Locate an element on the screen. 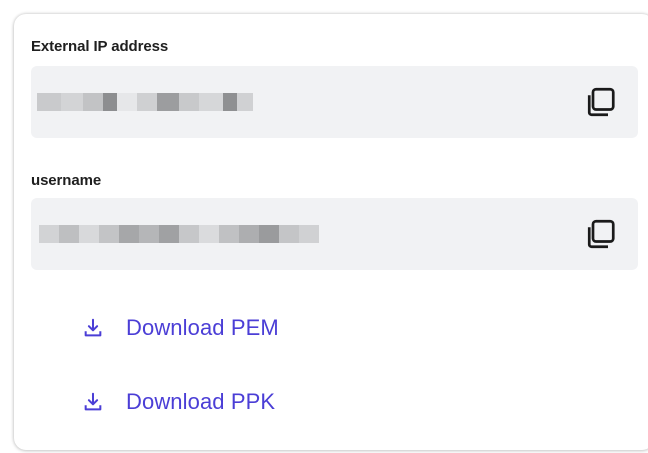  username-value-redacted is located at coordinates (179, 234).